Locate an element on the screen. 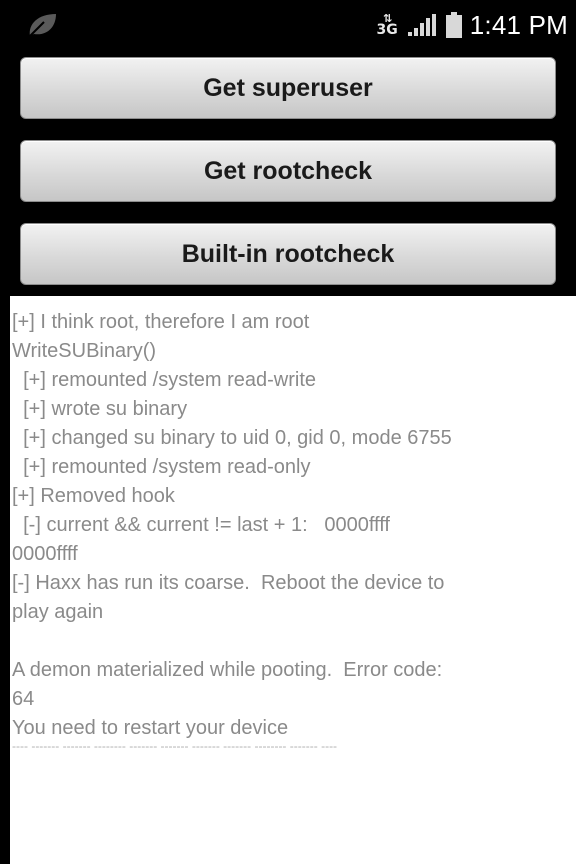  log-line: [+] I think root, therefore I am root is located at coordinates (161, 322).